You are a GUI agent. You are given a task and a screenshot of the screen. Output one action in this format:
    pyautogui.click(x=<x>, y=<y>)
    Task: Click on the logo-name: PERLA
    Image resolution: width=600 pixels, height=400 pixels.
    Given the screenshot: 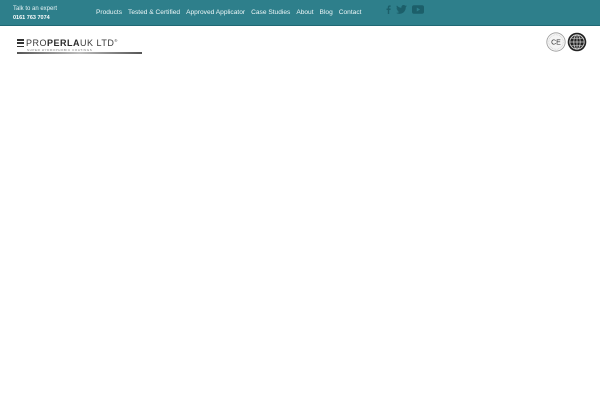 What is the action you would take?
    pyautogui.click(x=64, y=43)
    